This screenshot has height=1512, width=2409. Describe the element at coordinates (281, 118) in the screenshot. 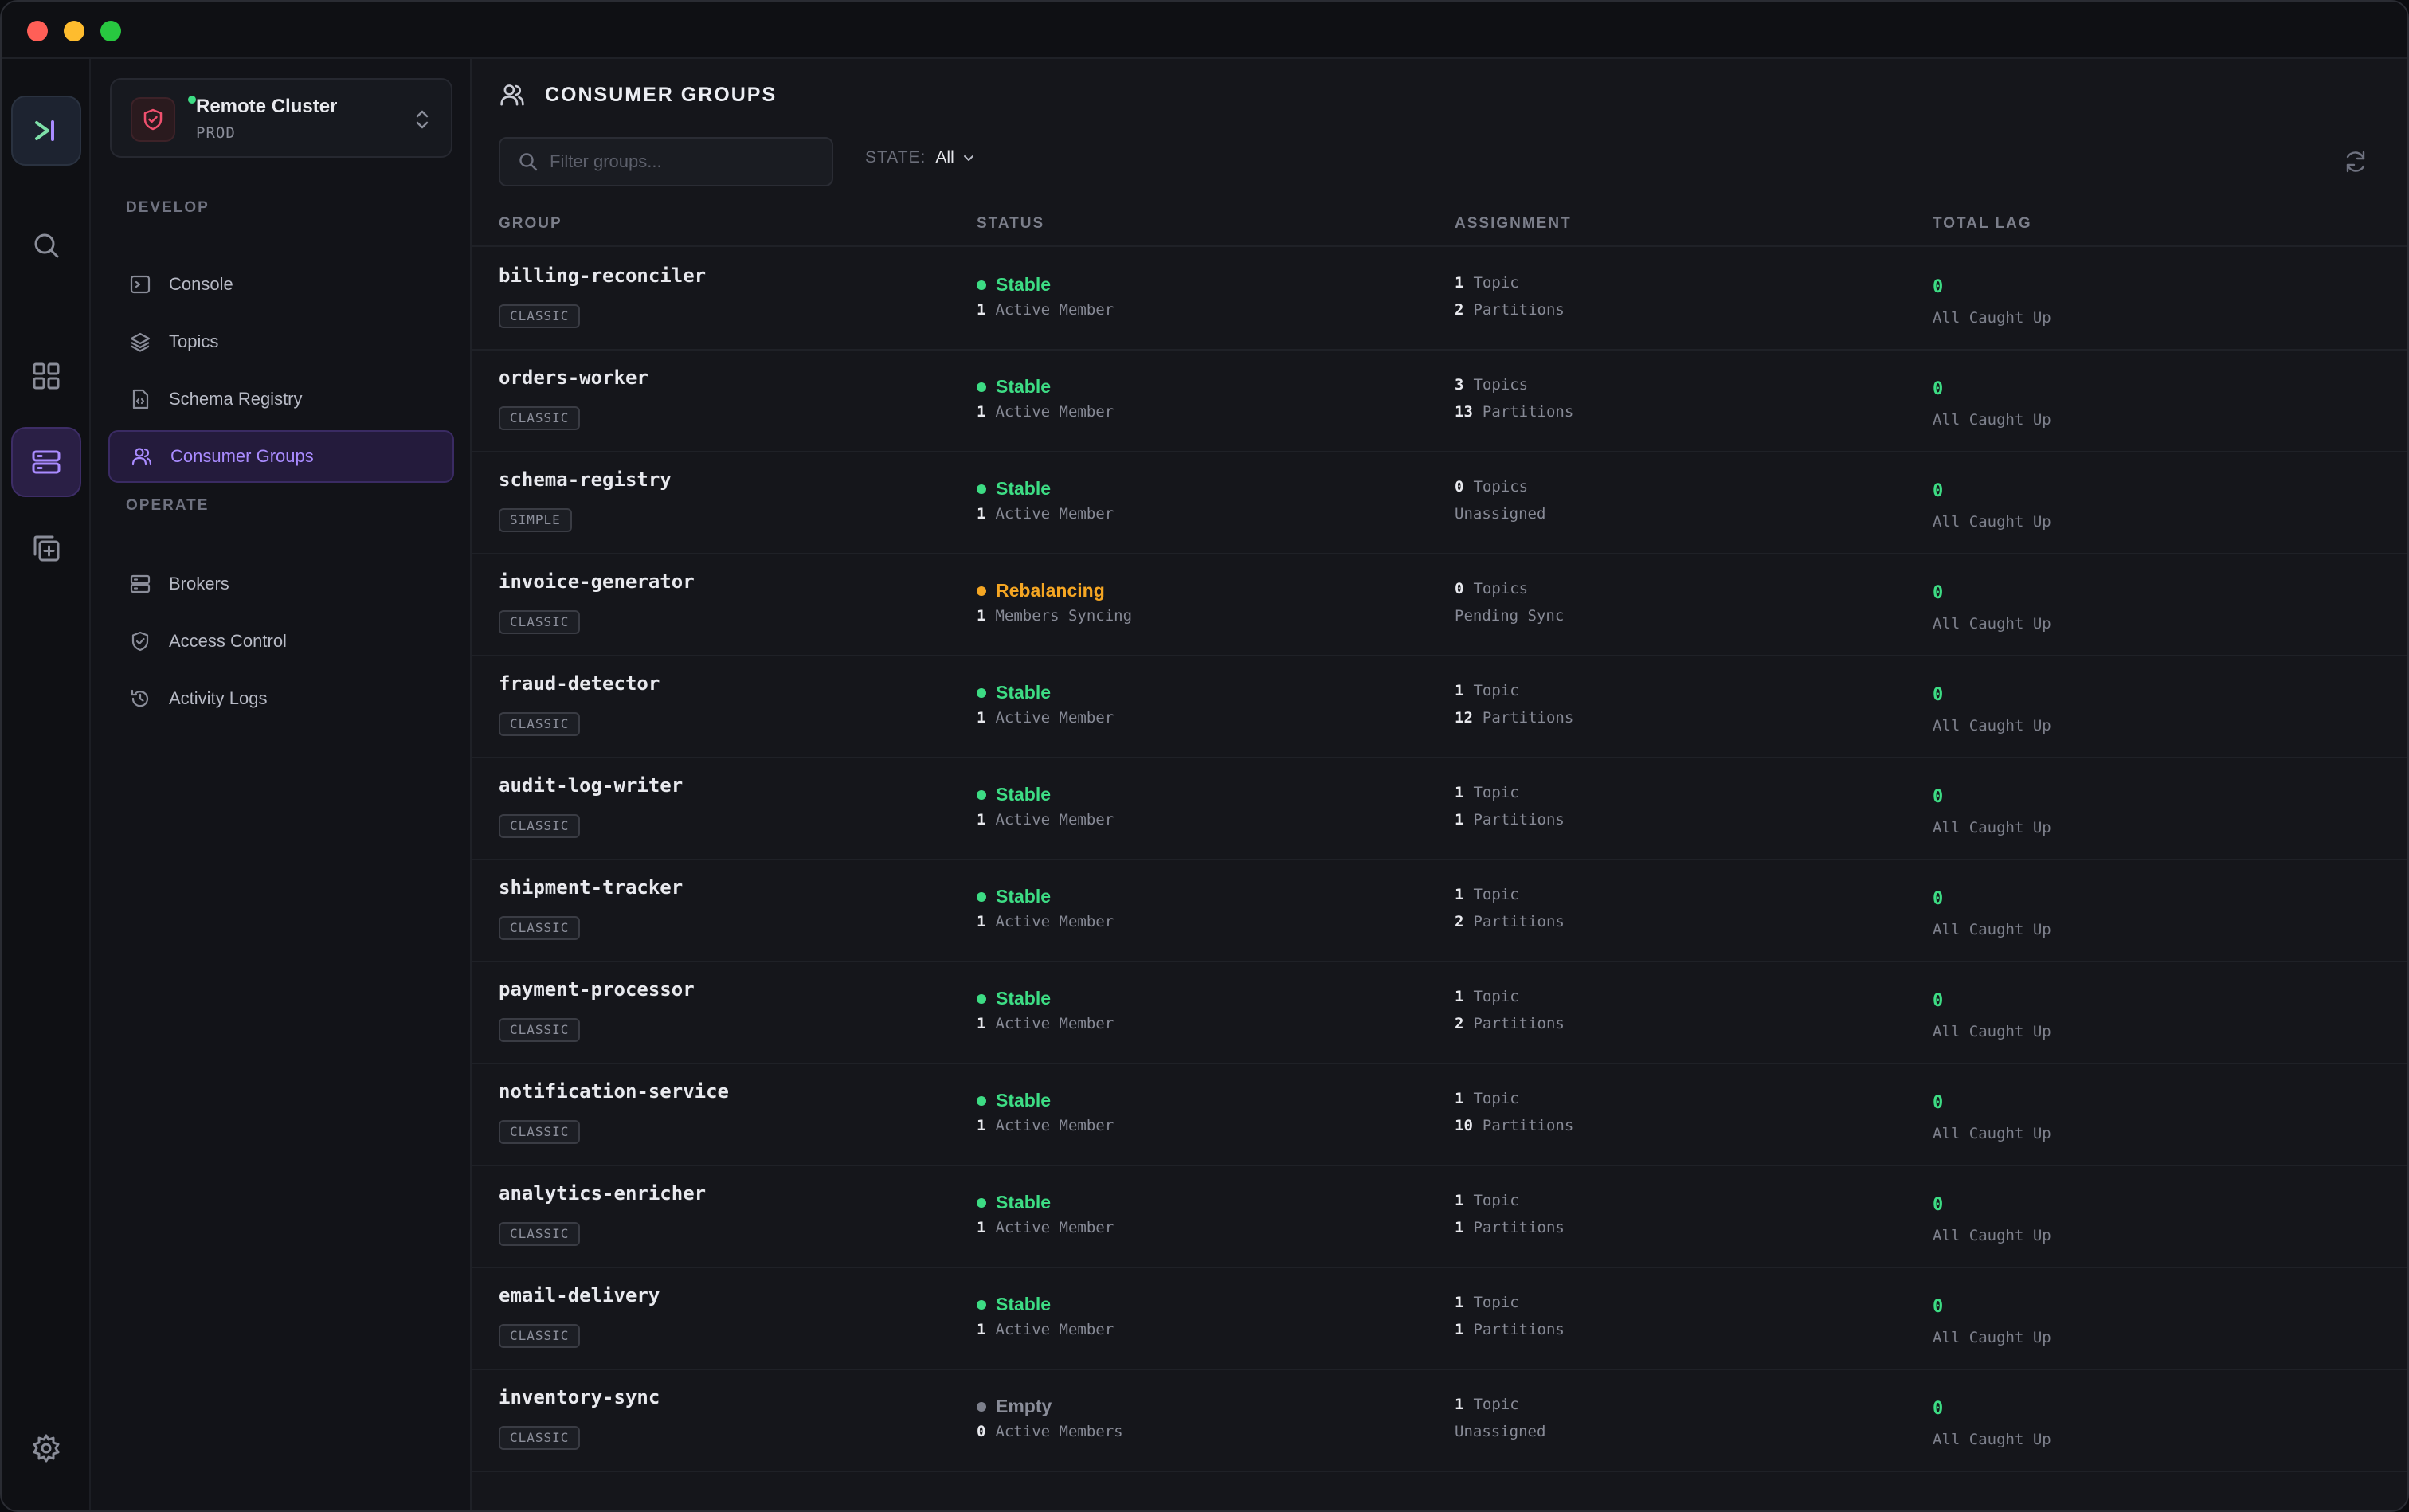

I see `cluster-selector: Remote Cluster PROD` at that location.